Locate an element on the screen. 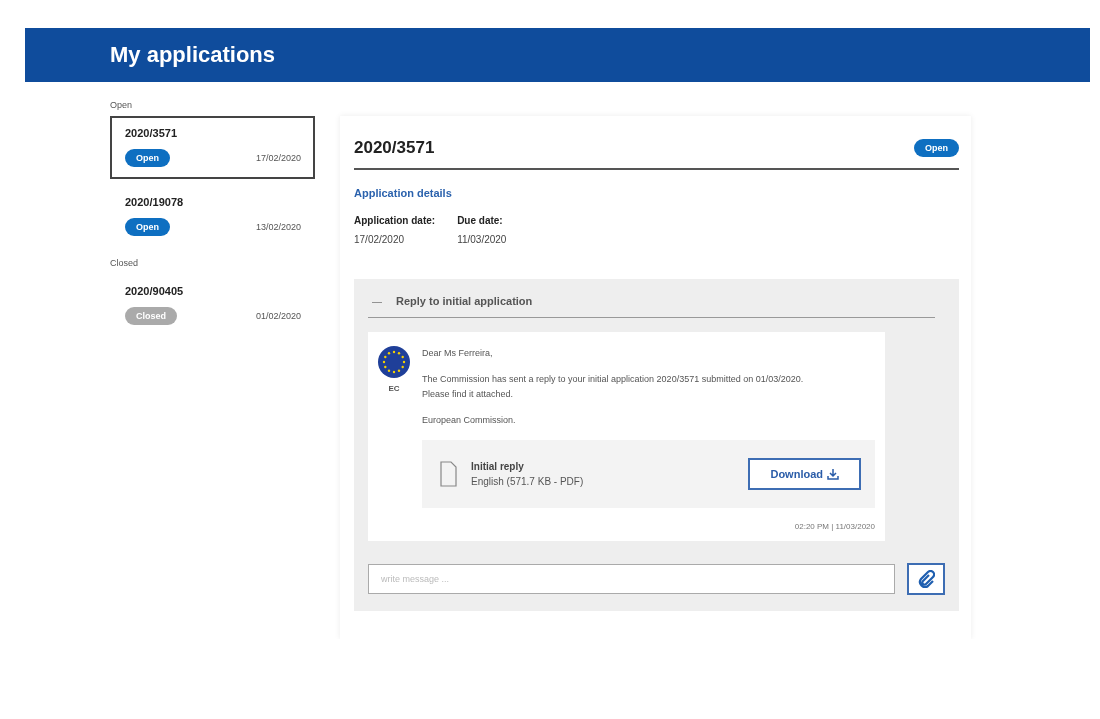  application-number: 2020/19078 is located at coordinates (155, 202).